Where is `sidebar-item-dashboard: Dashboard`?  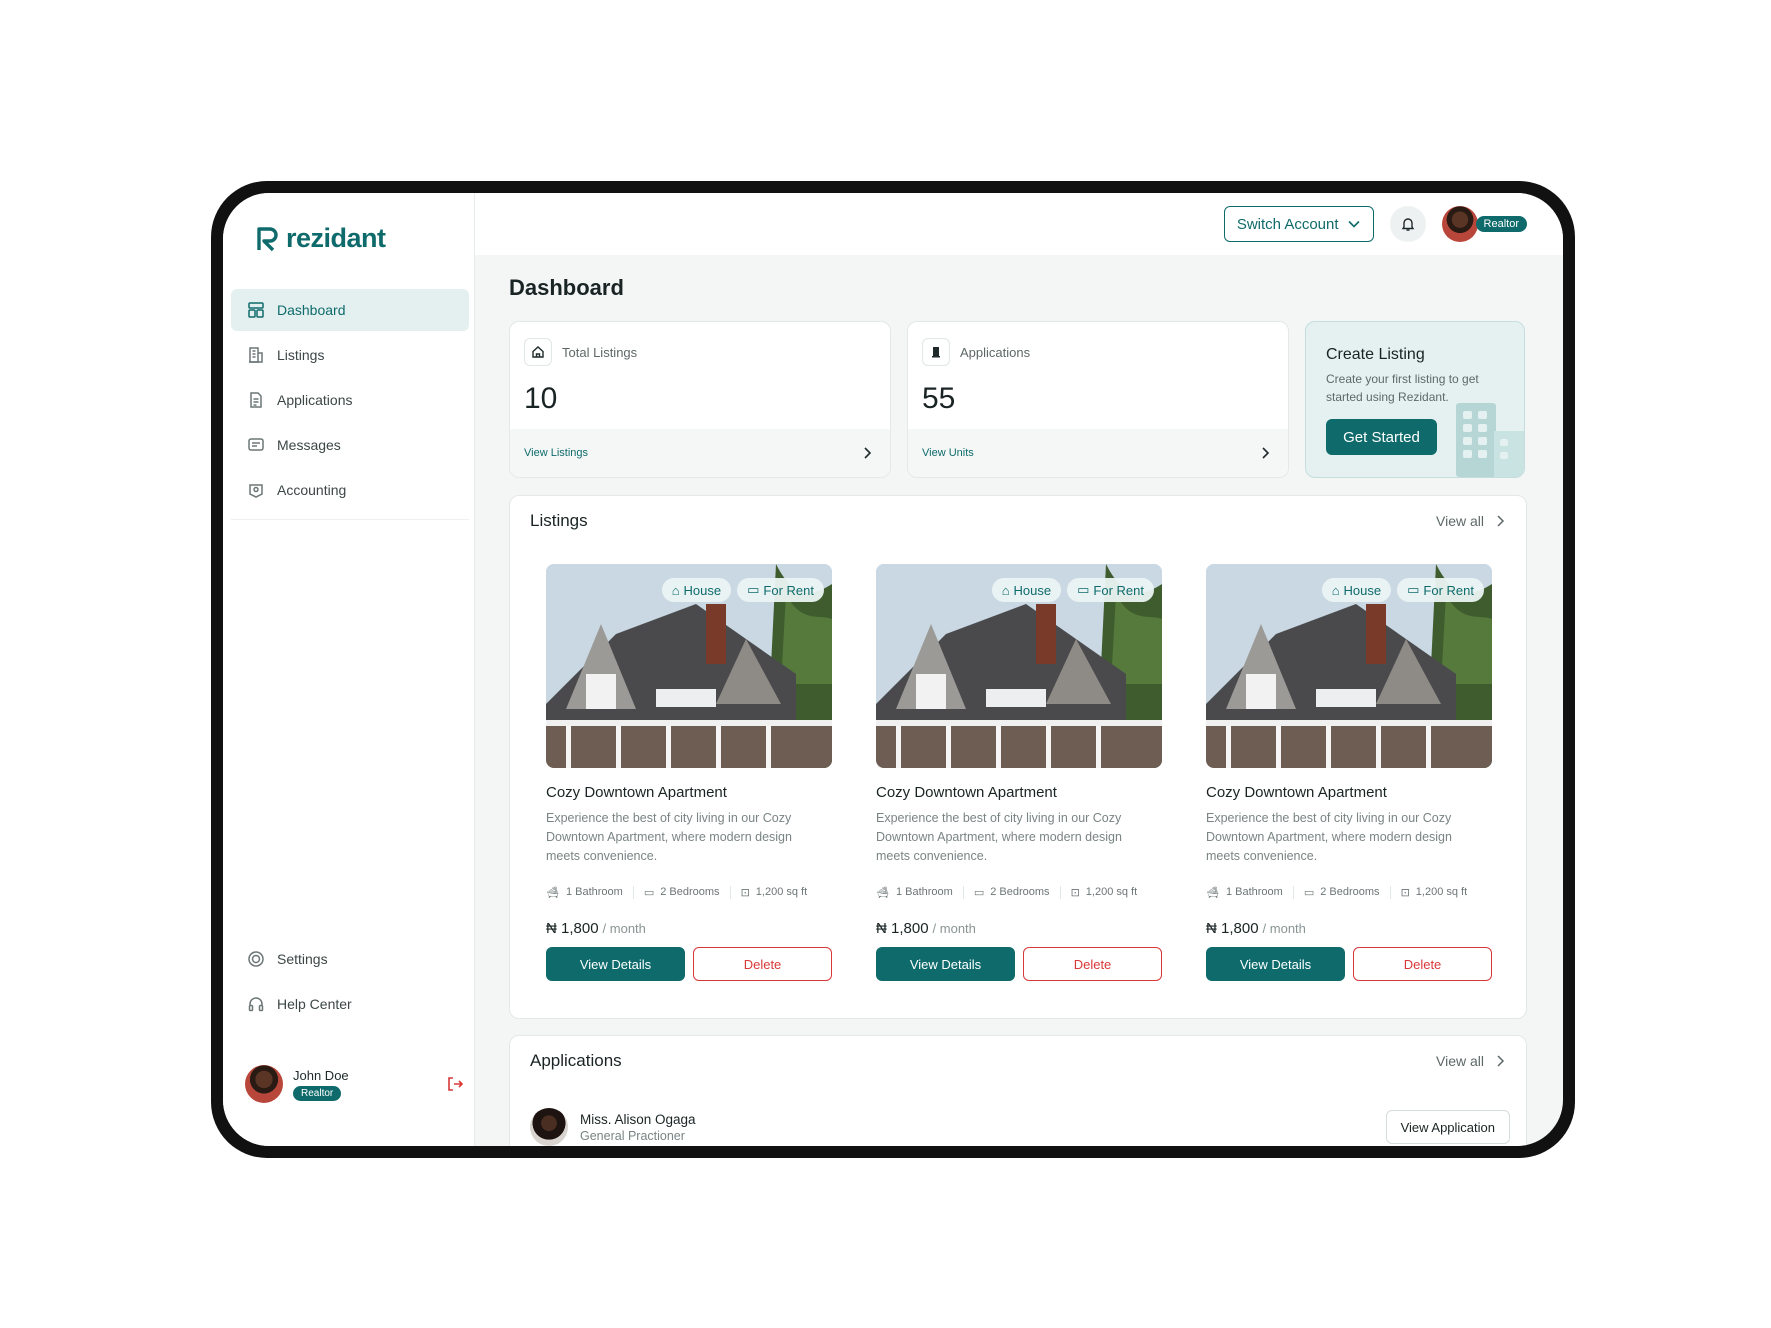
sidebar-item-dashboard: Dashboard is located at coordinates (350, 310).